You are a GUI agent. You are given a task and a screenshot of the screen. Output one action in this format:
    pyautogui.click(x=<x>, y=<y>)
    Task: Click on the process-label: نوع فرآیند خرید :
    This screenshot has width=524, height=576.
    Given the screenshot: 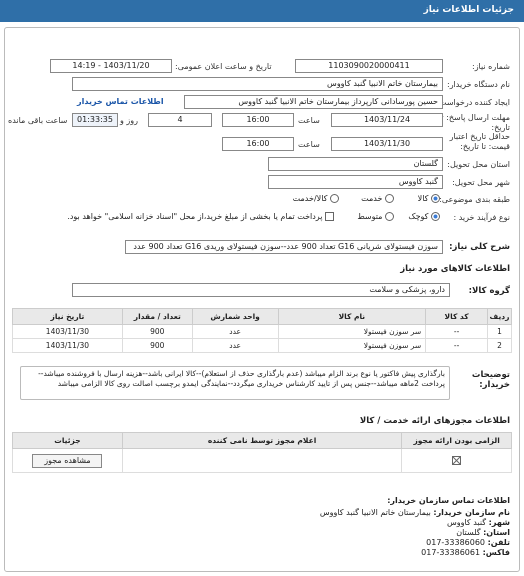 What is the action you would take?
    pyautogui.click(x=481, y=217)
    